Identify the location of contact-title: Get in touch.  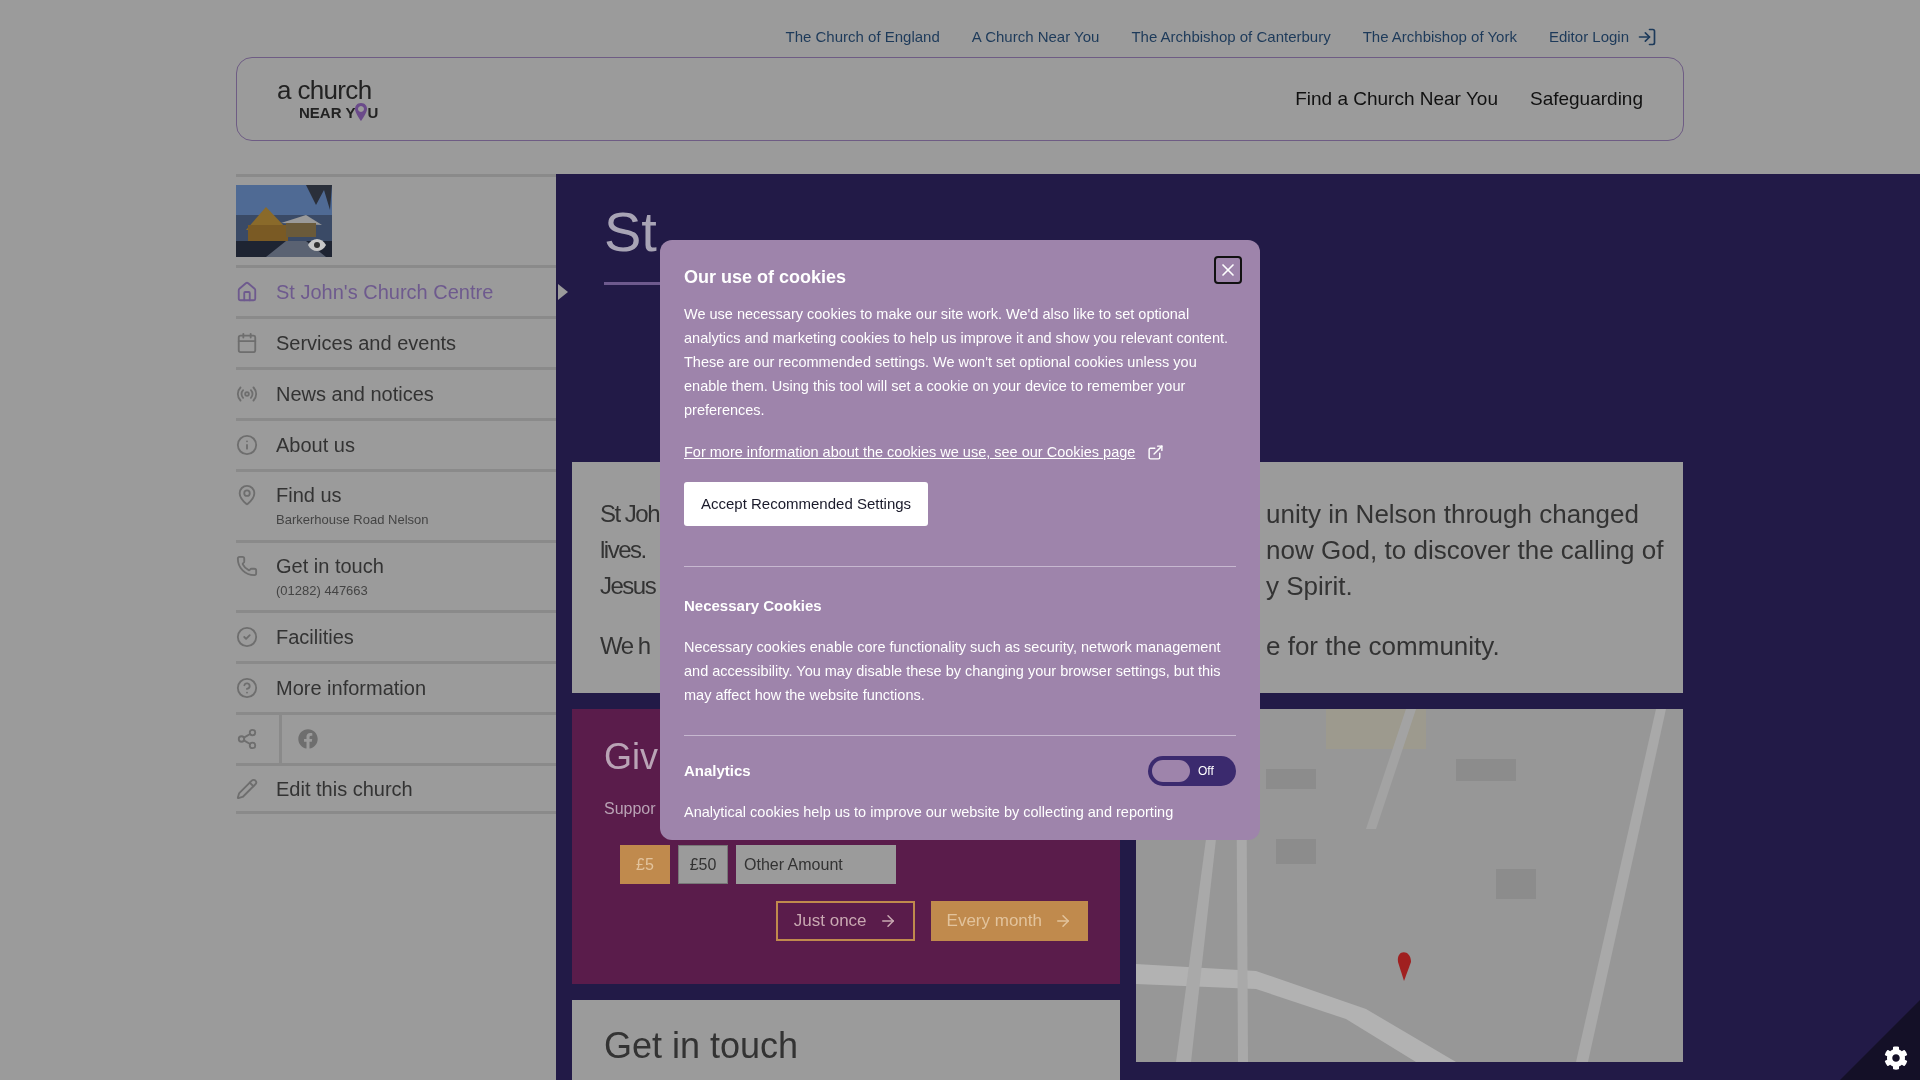
(702, 1046).